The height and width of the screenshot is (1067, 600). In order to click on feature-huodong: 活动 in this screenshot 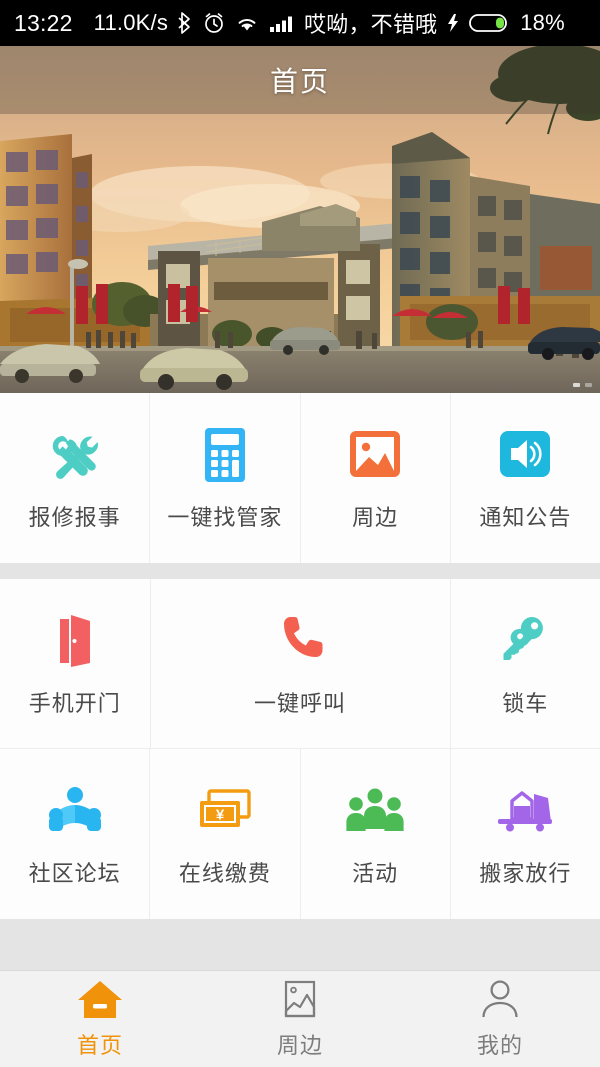, I will do `click(375, 834)`.